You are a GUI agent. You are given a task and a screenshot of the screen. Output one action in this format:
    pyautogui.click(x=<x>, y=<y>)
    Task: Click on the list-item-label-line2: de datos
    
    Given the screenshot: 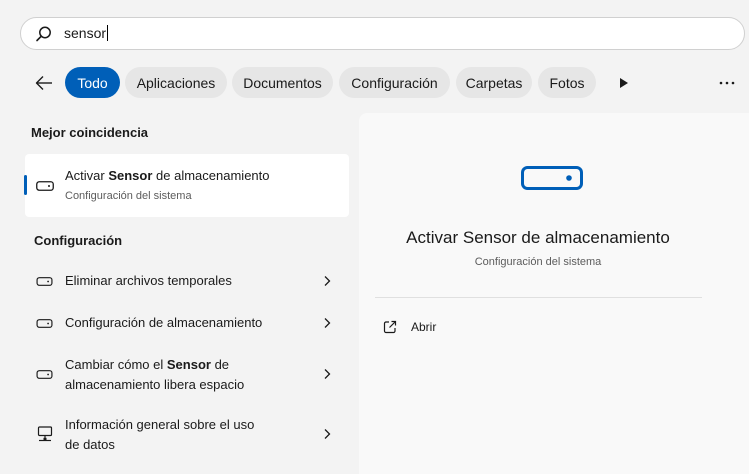 What is the action you would take?
    pyautogui.click(x=90, y=444)
    